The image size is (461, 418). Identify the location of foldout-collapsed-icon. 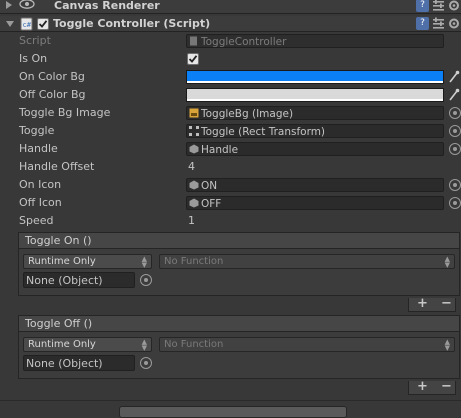
(9, 5).